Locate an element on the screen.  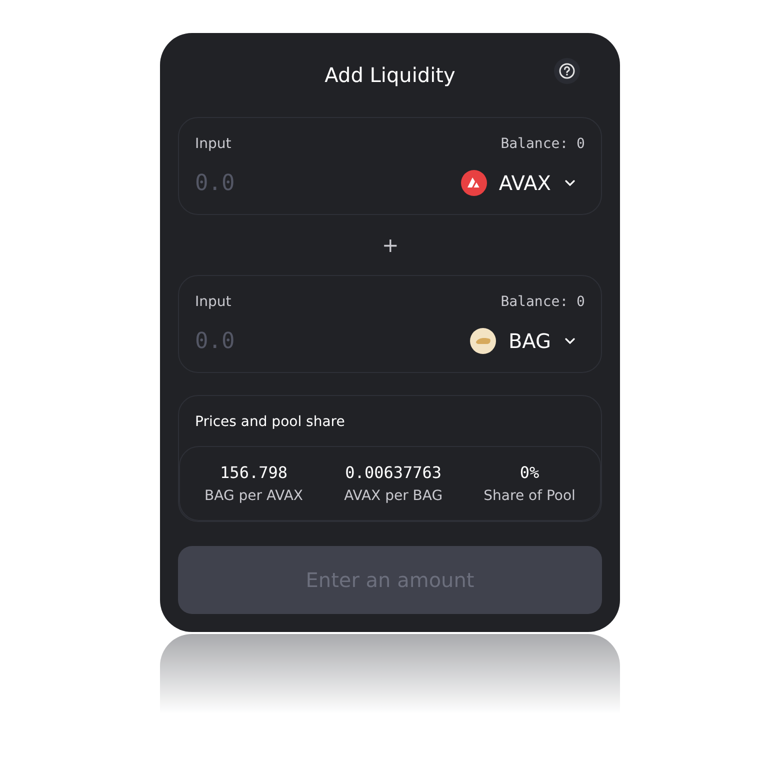
price-value: 156.798 is located at coordinates (254, 472).